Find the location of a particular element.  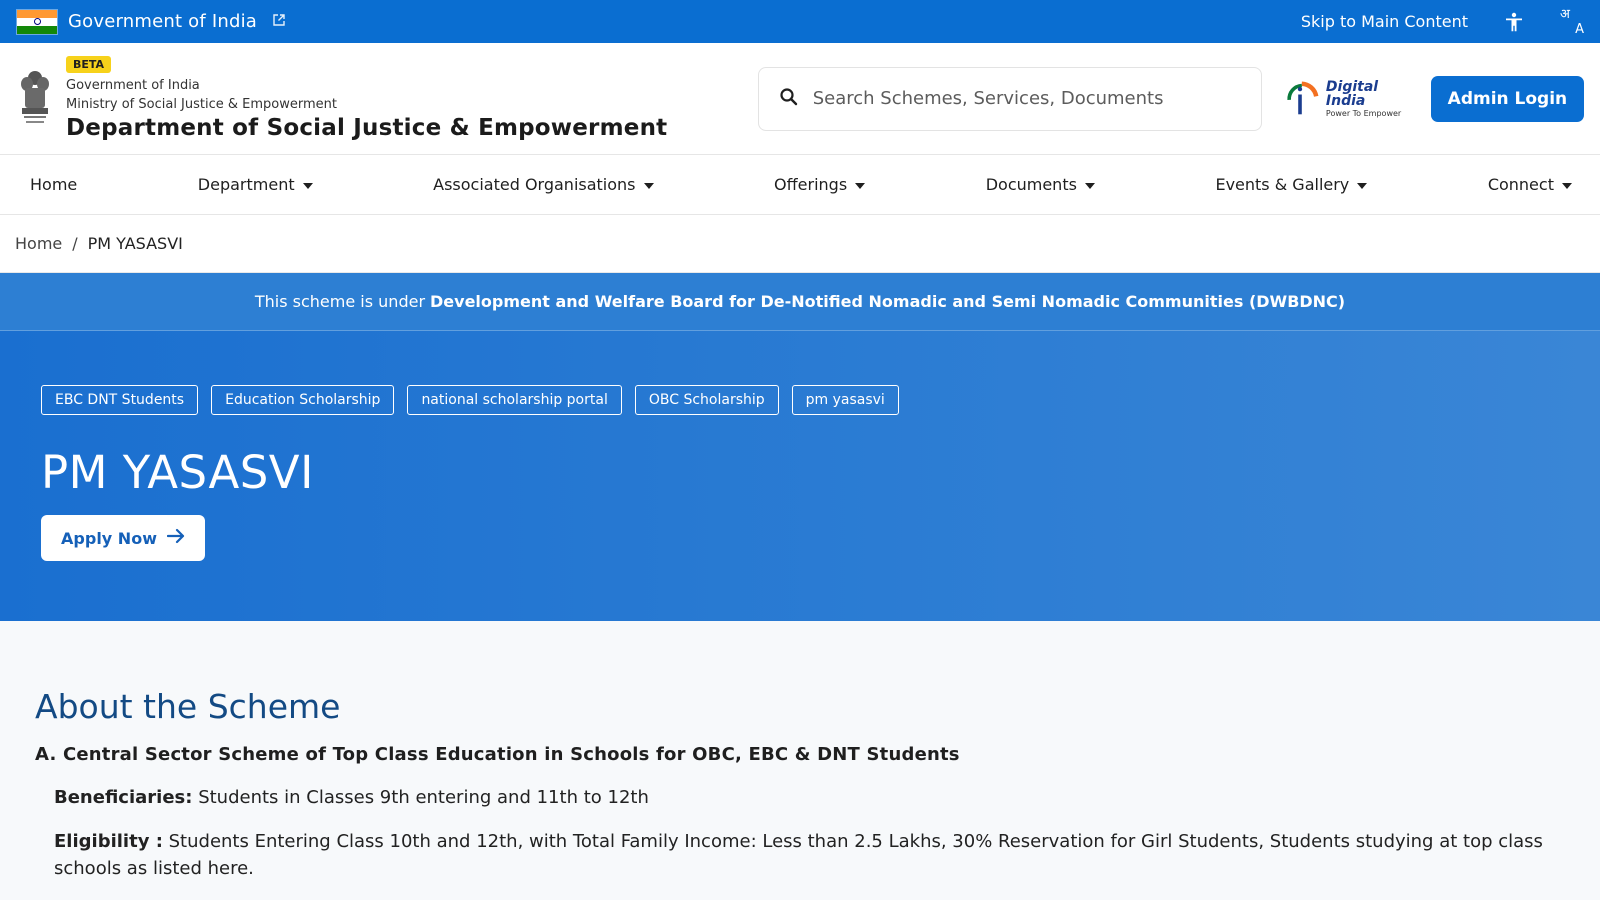

notice-prefix: This scheme is under is located at coordinates (340, 301).